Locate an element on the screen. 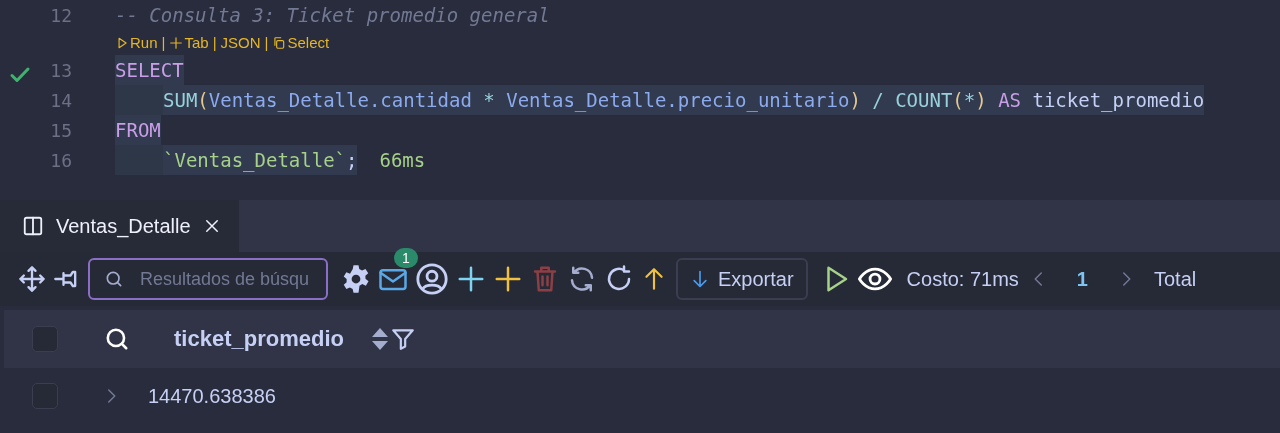 The height and width of the screenshot is (433, 1280). column-header: ticket_promedio is located at coordinates (259, 339).